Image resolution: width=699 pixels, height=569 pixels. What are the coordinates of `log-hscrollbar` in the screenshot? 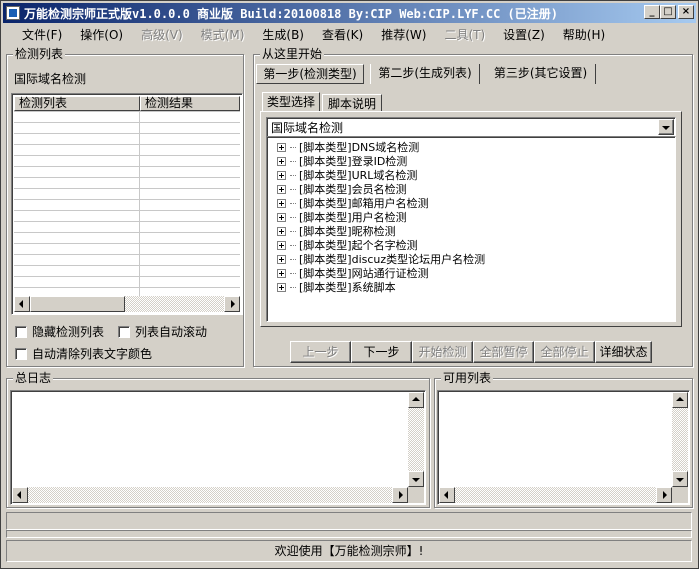 It's located at (210, 495).